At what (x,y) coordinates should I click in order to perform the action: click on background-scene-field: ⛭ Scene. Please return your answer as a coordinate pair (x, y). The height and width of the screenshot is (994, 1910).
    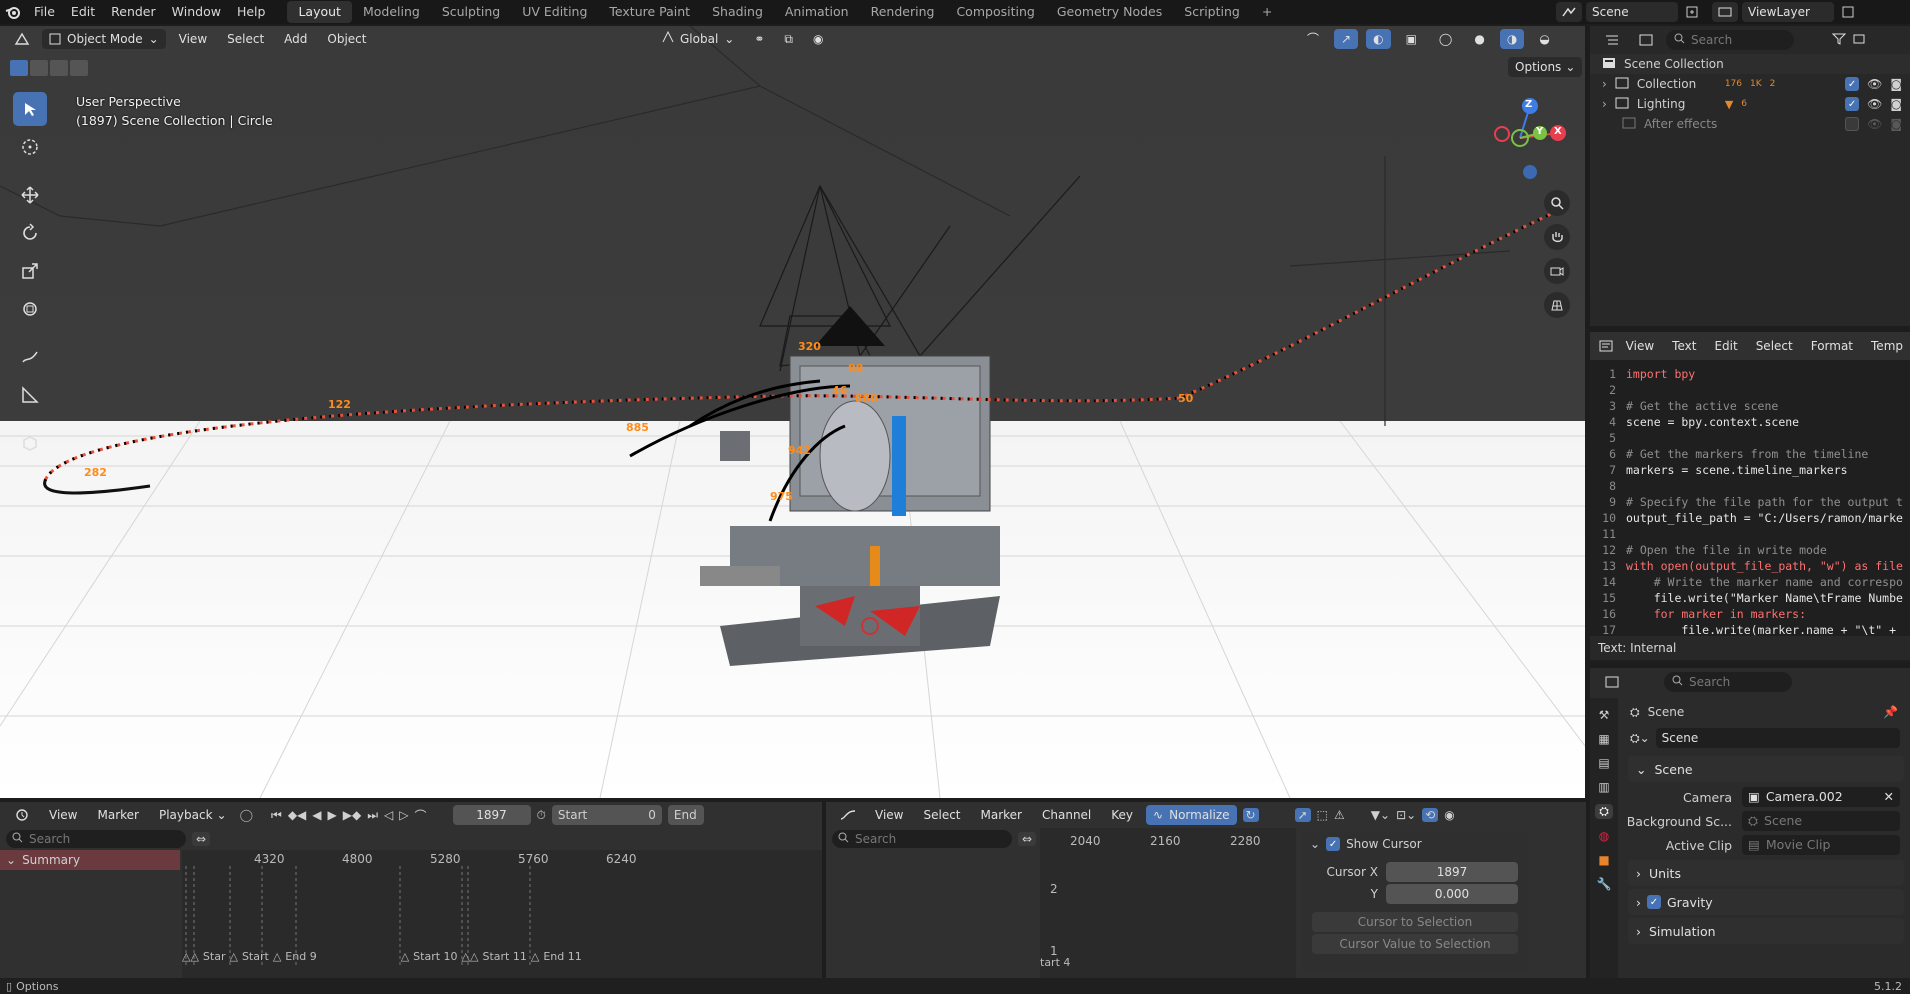
    Looking at the image, I should click on (1821, 821).